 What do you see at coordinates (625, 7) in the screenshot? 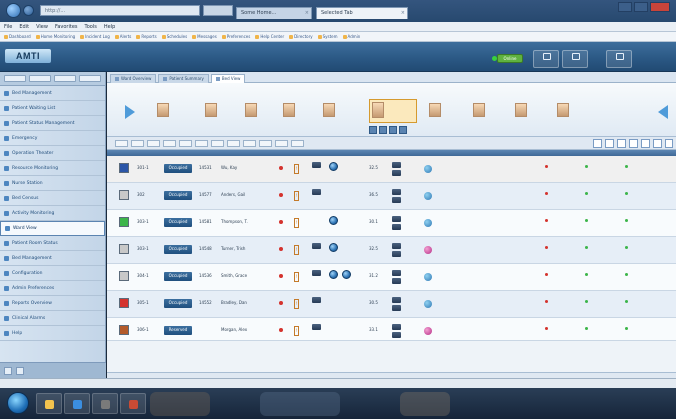
I see `minimize-button` at bounding box center [625, 7].